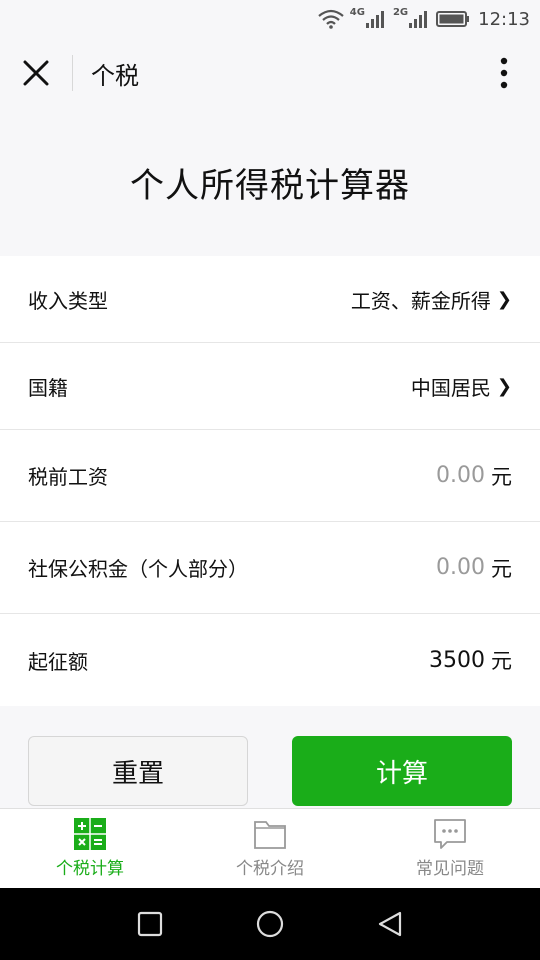 This screenshot has height=960, width=540. What do you see at coordinates (270, 568) in the screenshot?
I see `social-insurance-row: 社保公积金（个人部分） 0.00 元` at bounding box center [270, 568].